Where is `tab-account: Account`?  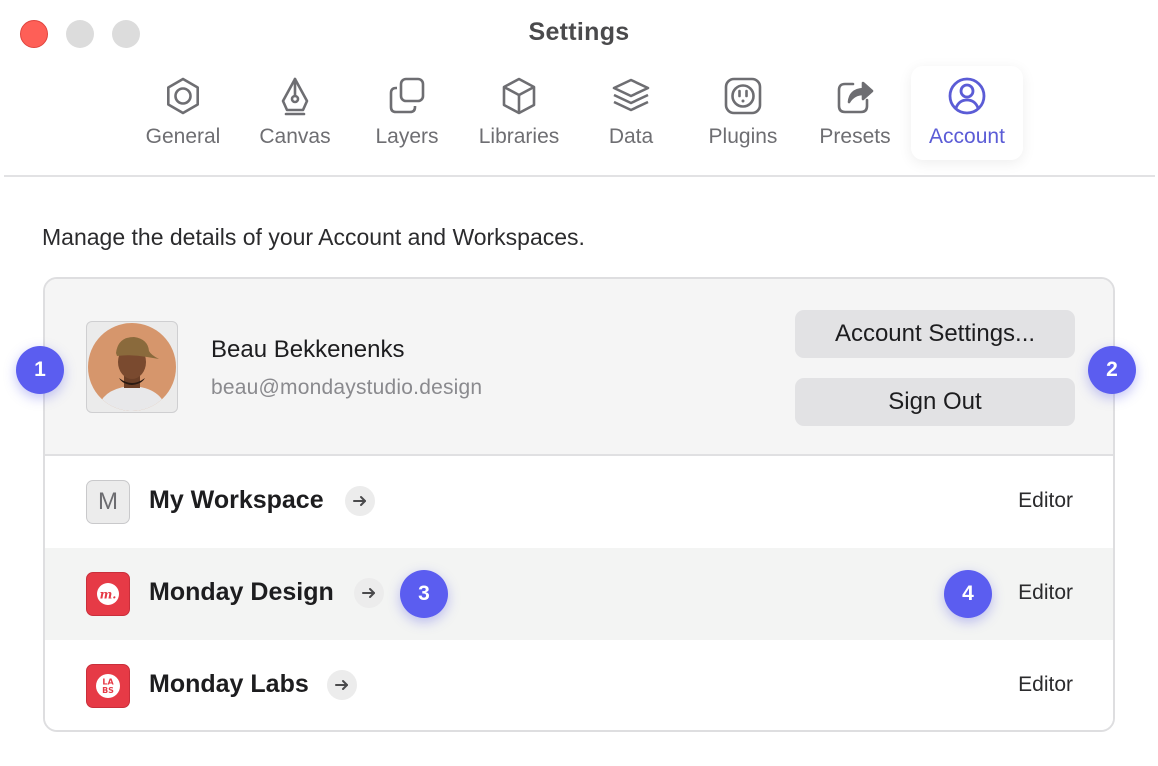 tab-account: Account is located at coordinates (967, 113).